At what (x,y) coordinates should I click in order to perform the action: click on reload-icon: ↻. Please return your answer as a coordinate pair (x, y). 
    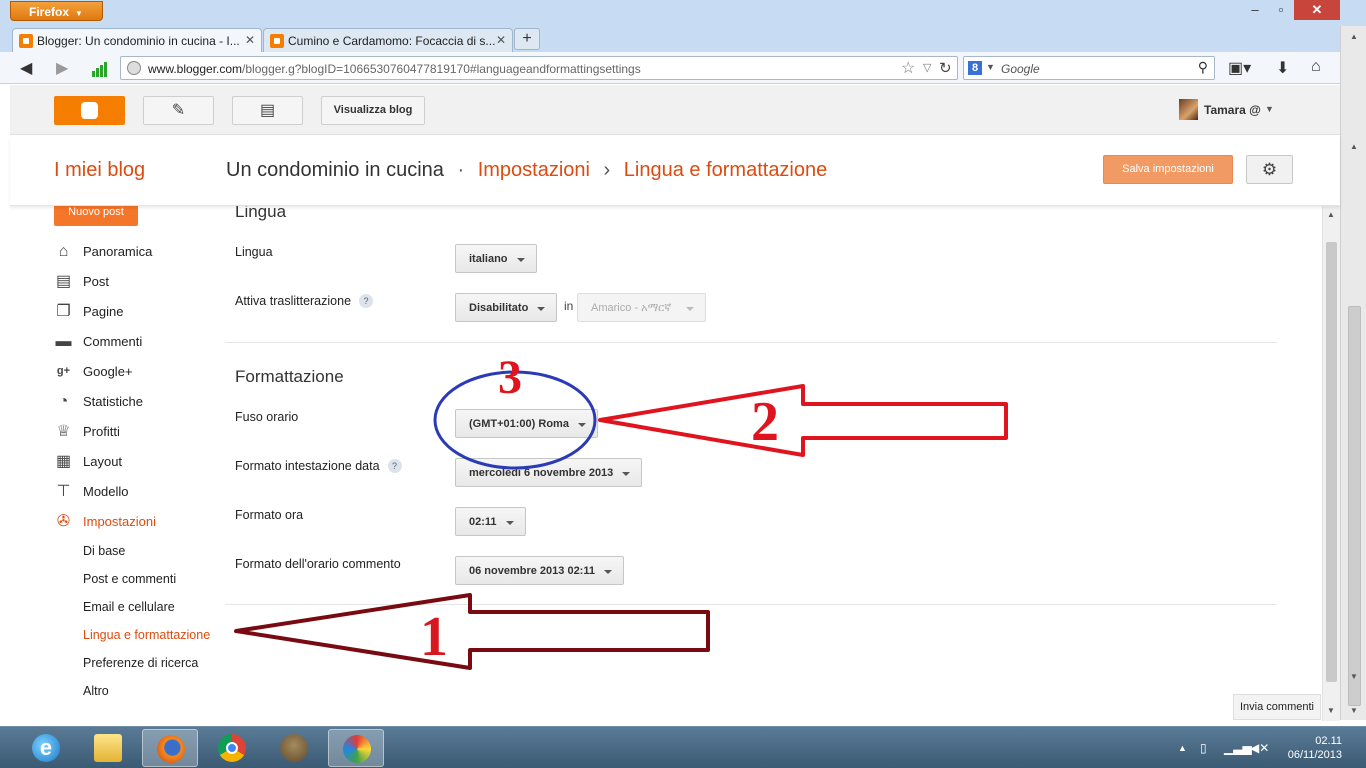
    Looking at the image, I should click on (945, 68).